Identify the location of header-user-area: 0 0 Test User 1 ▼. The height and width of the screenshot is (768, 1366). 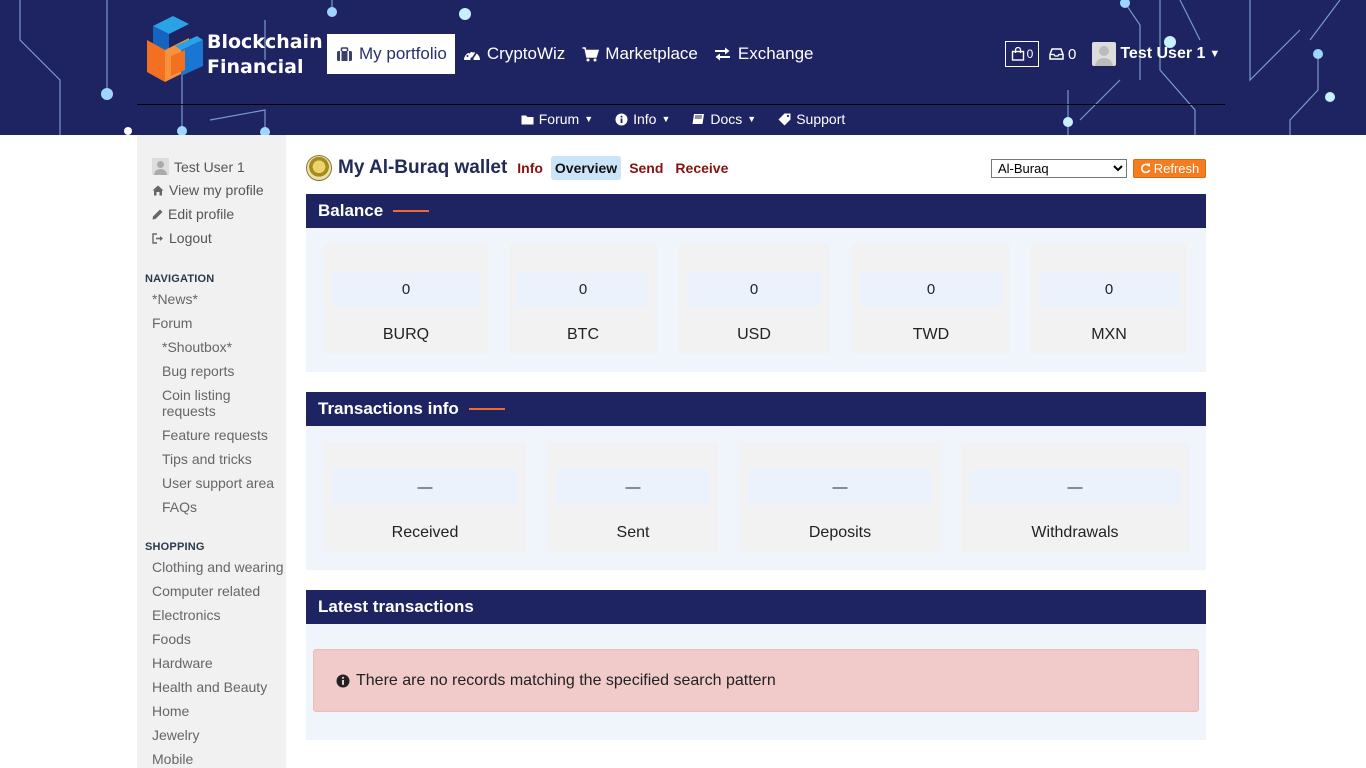
(1112, 54).